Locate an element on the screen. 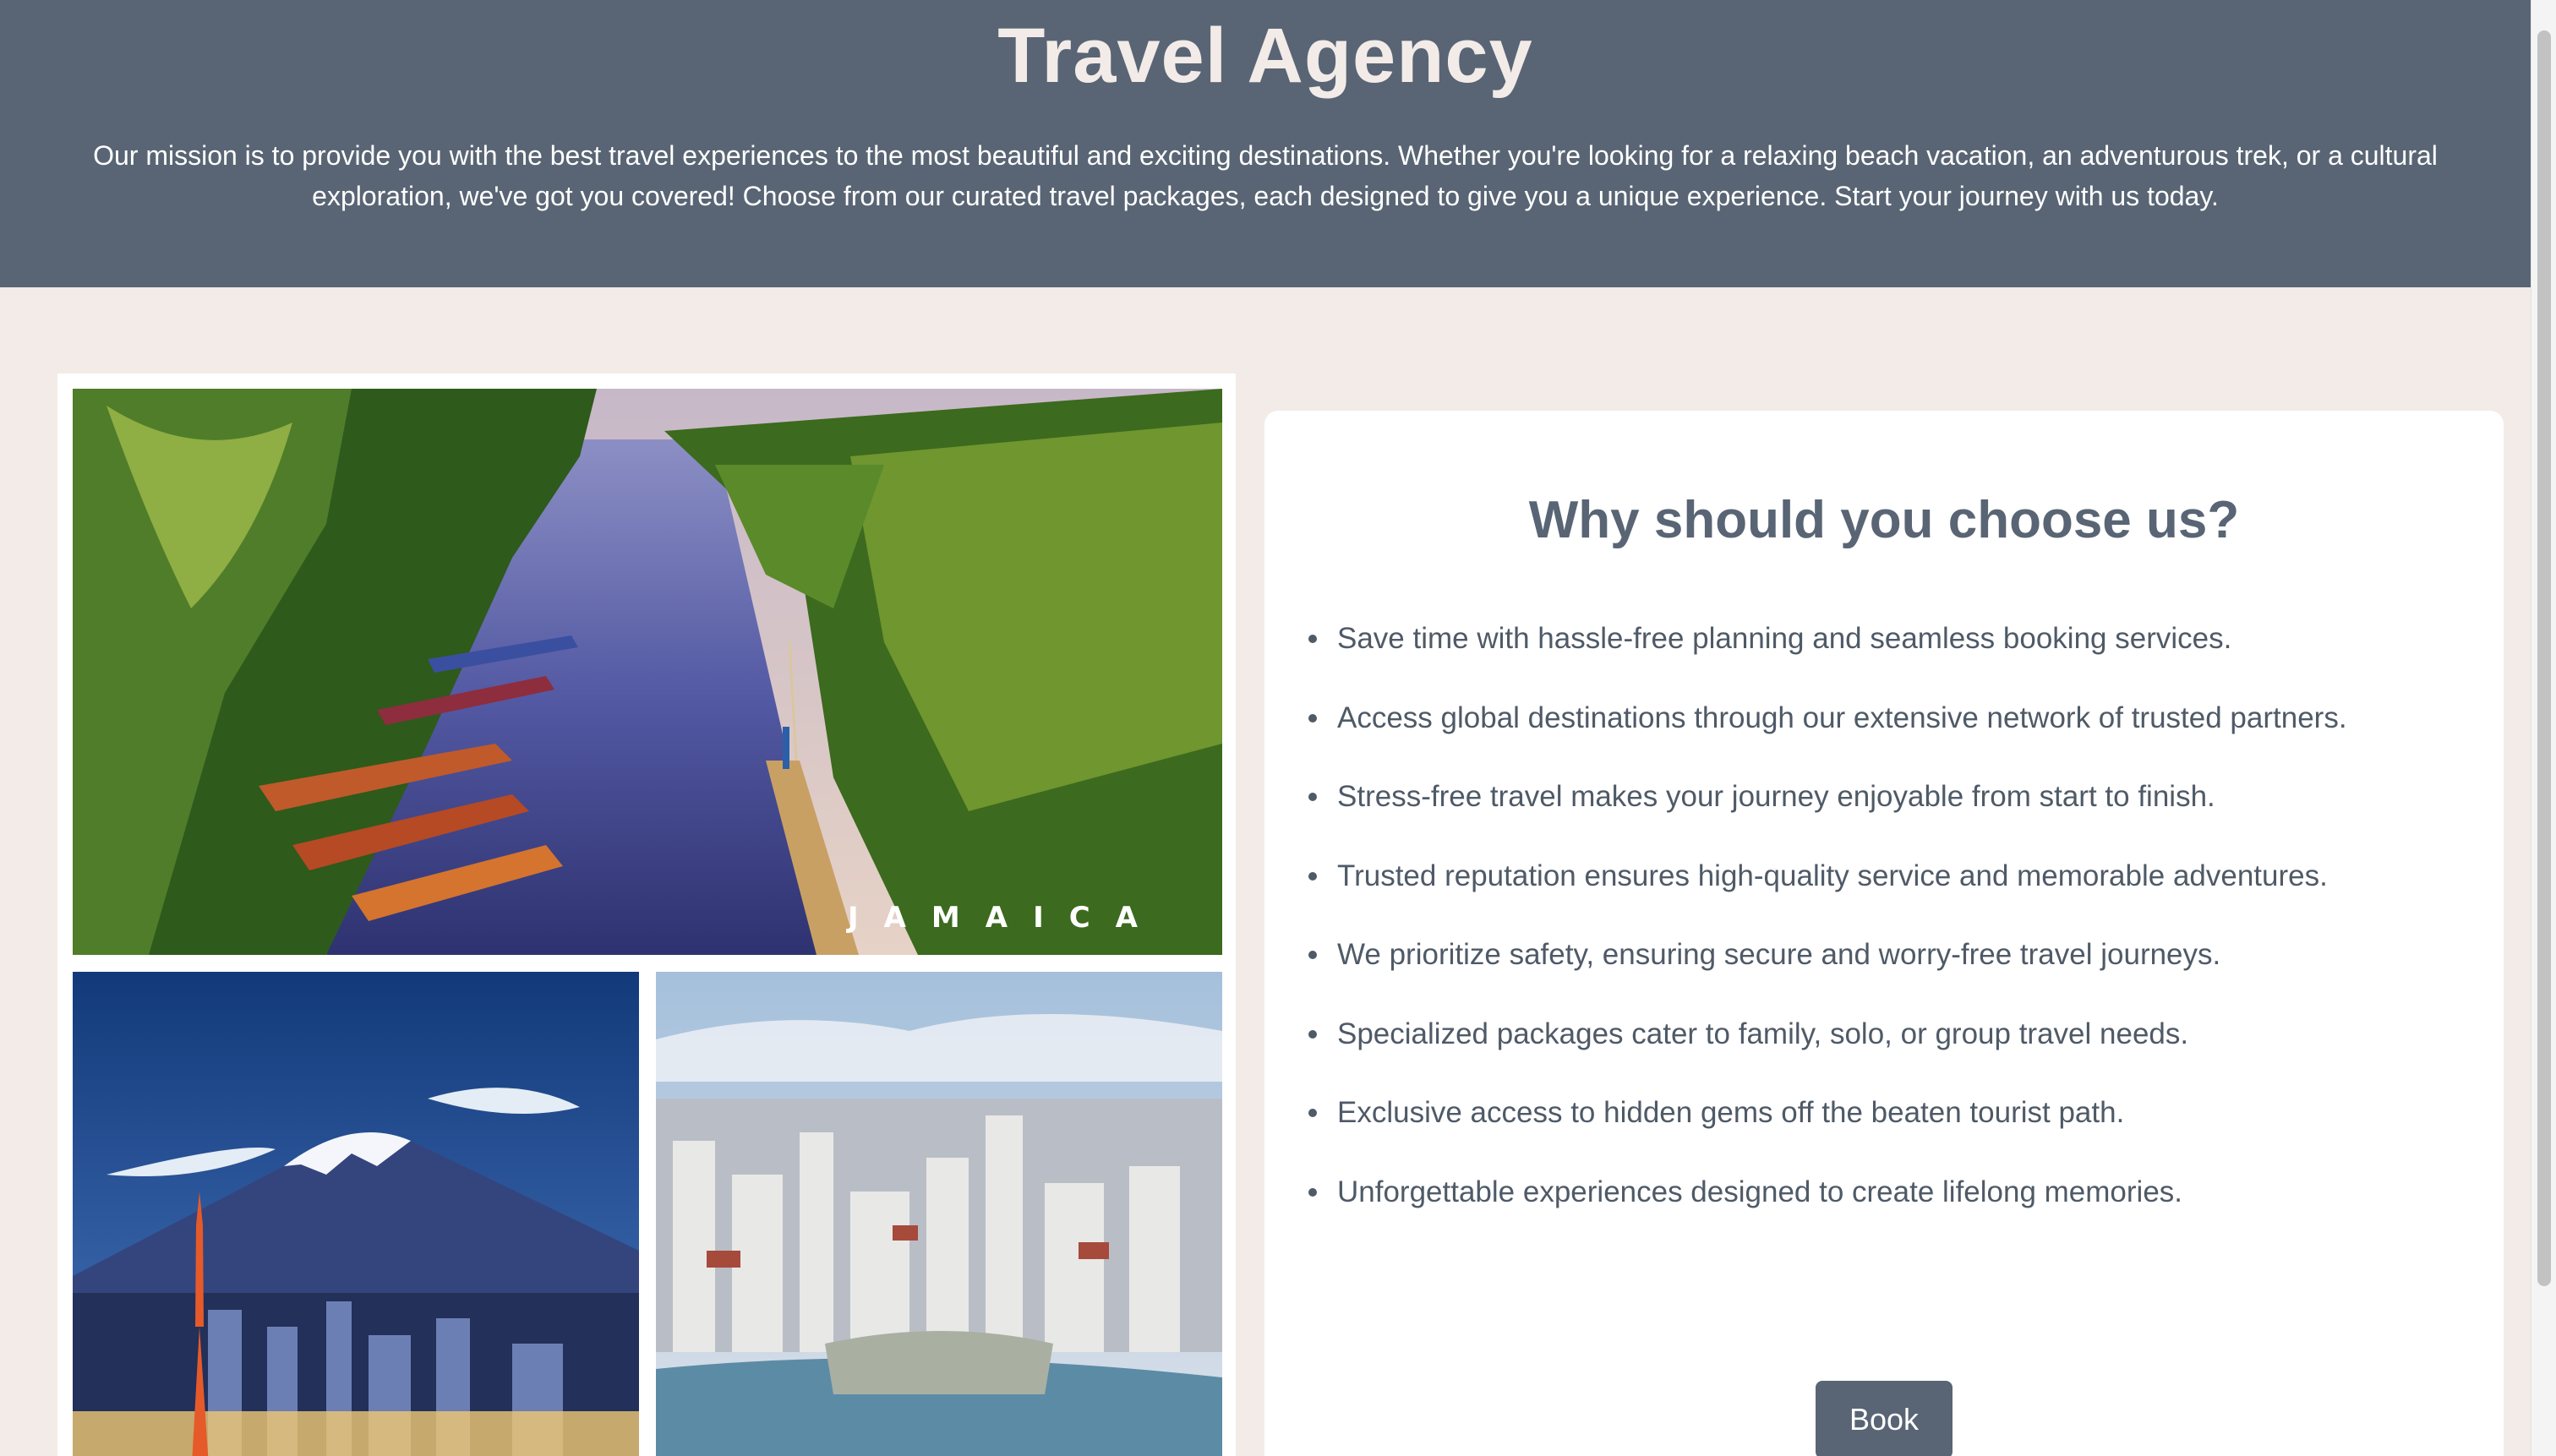 This screenshot has width=2556, height=1456. city-lake-image is located at coordinates (939, 1214).